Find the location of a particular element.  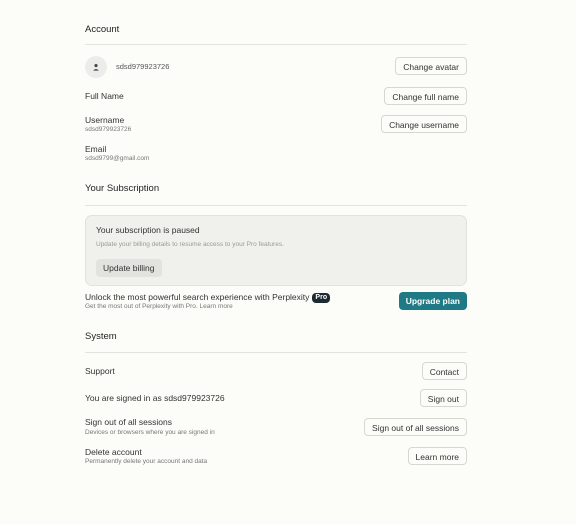

upgrade-plan-button: Upgrade plan is located at coordinates (432, 301).